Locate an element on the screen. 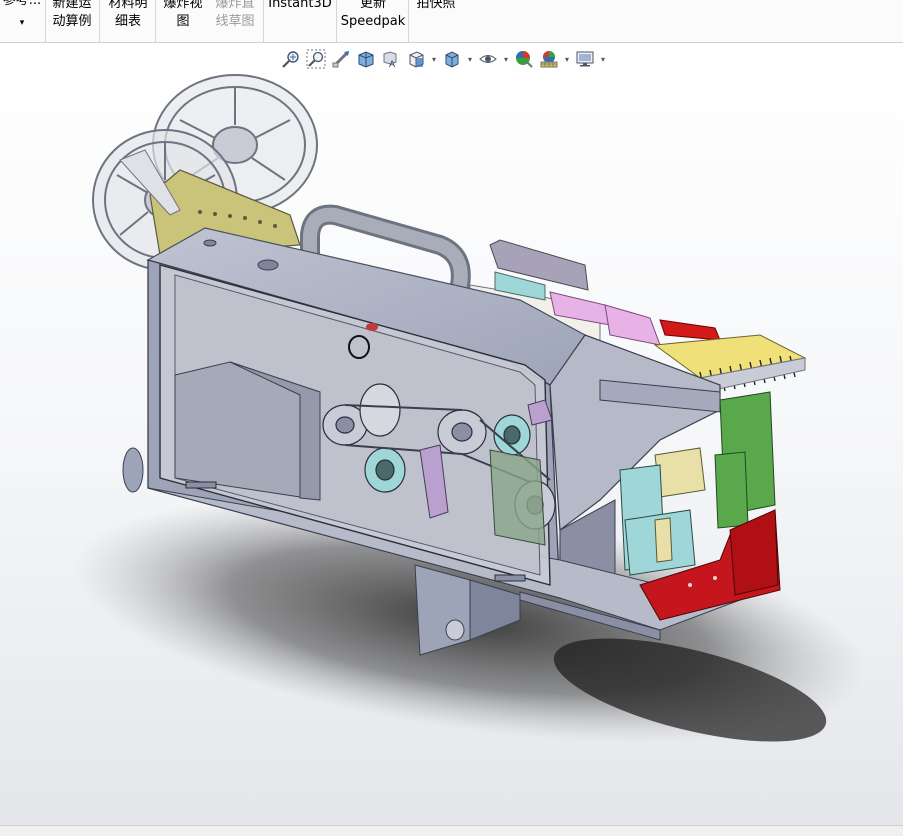  display-style-icon is located at coordinates (452, 59).